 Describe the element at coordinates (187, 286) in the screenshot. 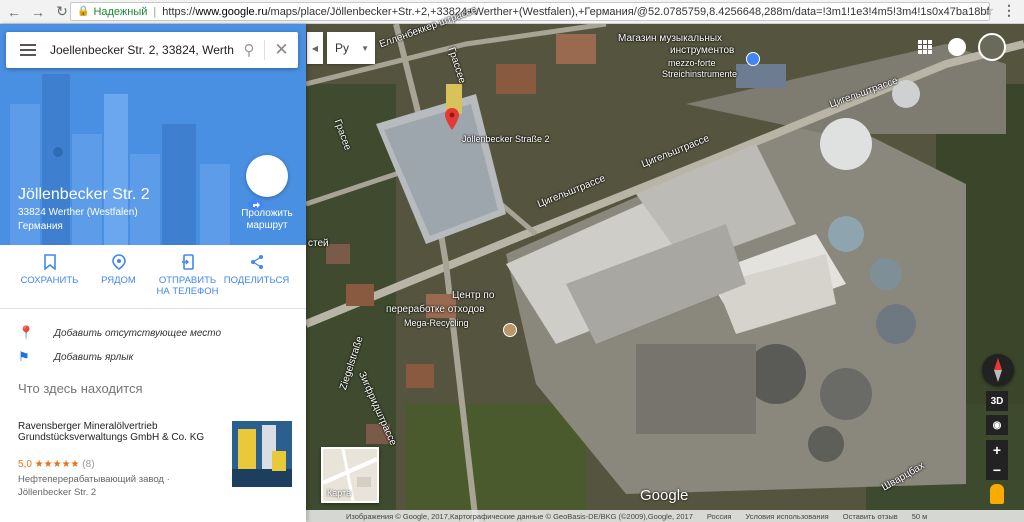

I see `send-to-phone-label: ОТПРАВИТЬ НА ТЕЛЕФОН` at that location.